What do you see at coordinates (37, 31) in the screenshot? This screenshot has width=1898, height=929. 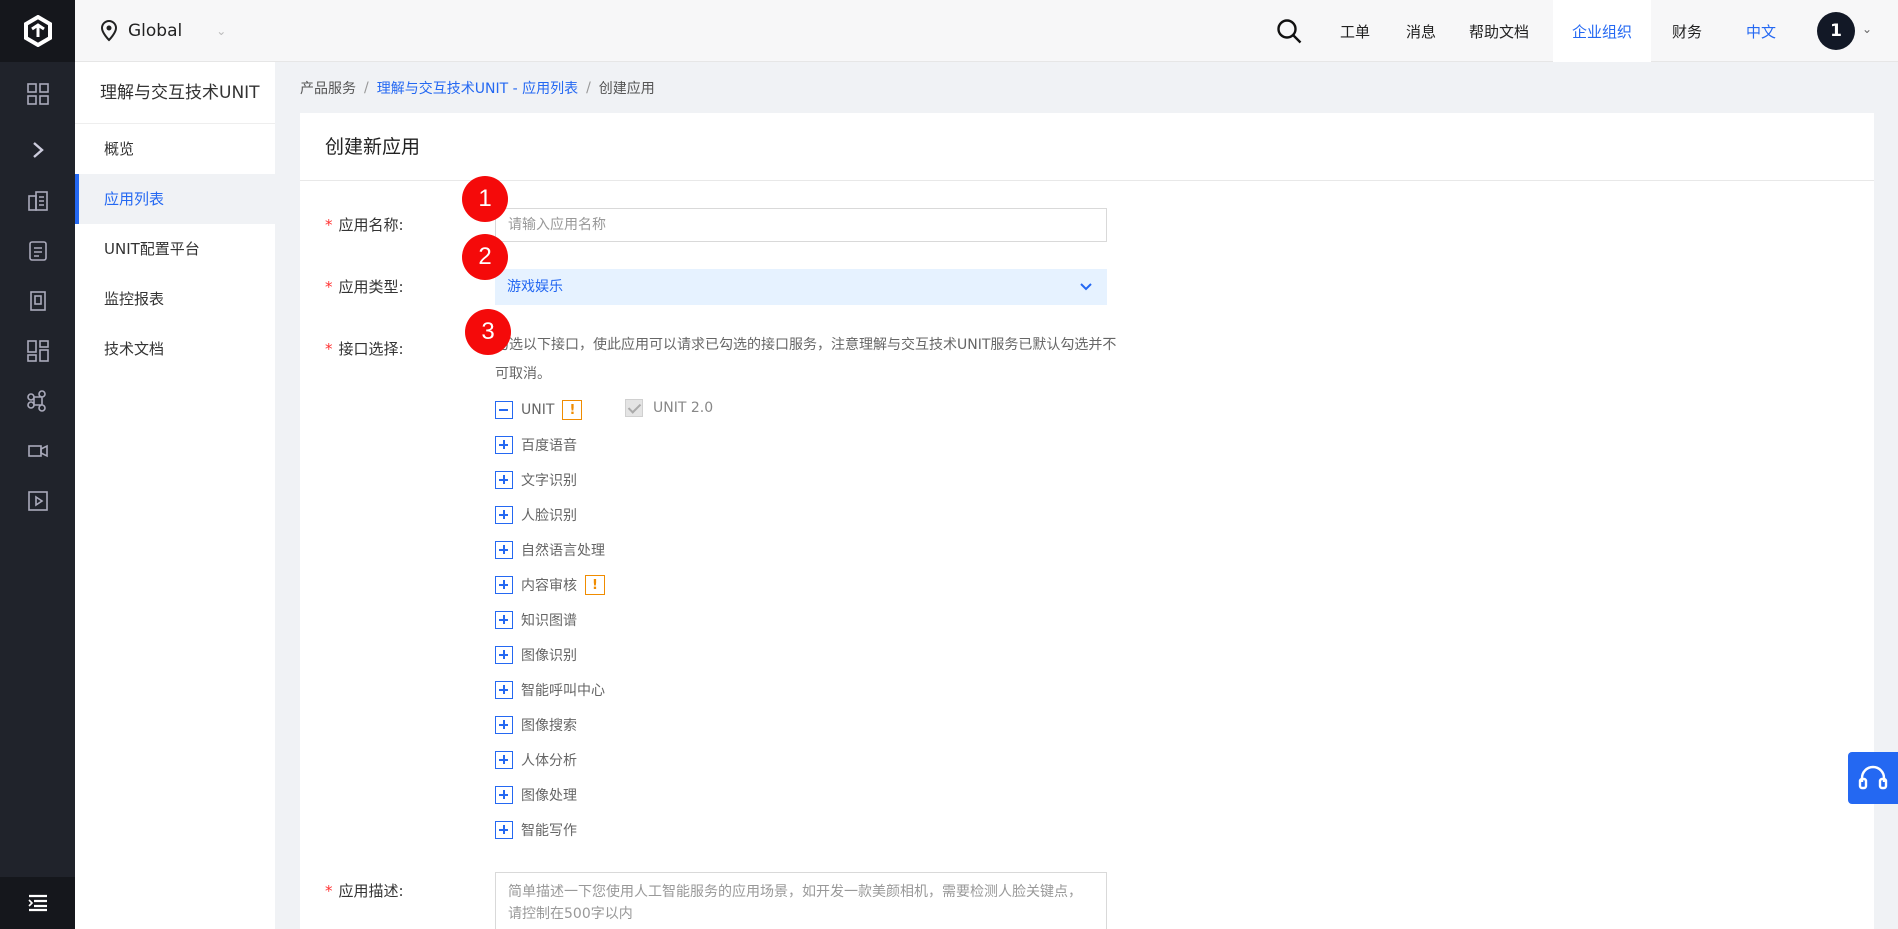 I see `logo-icon` at bounding box center [37, 31].